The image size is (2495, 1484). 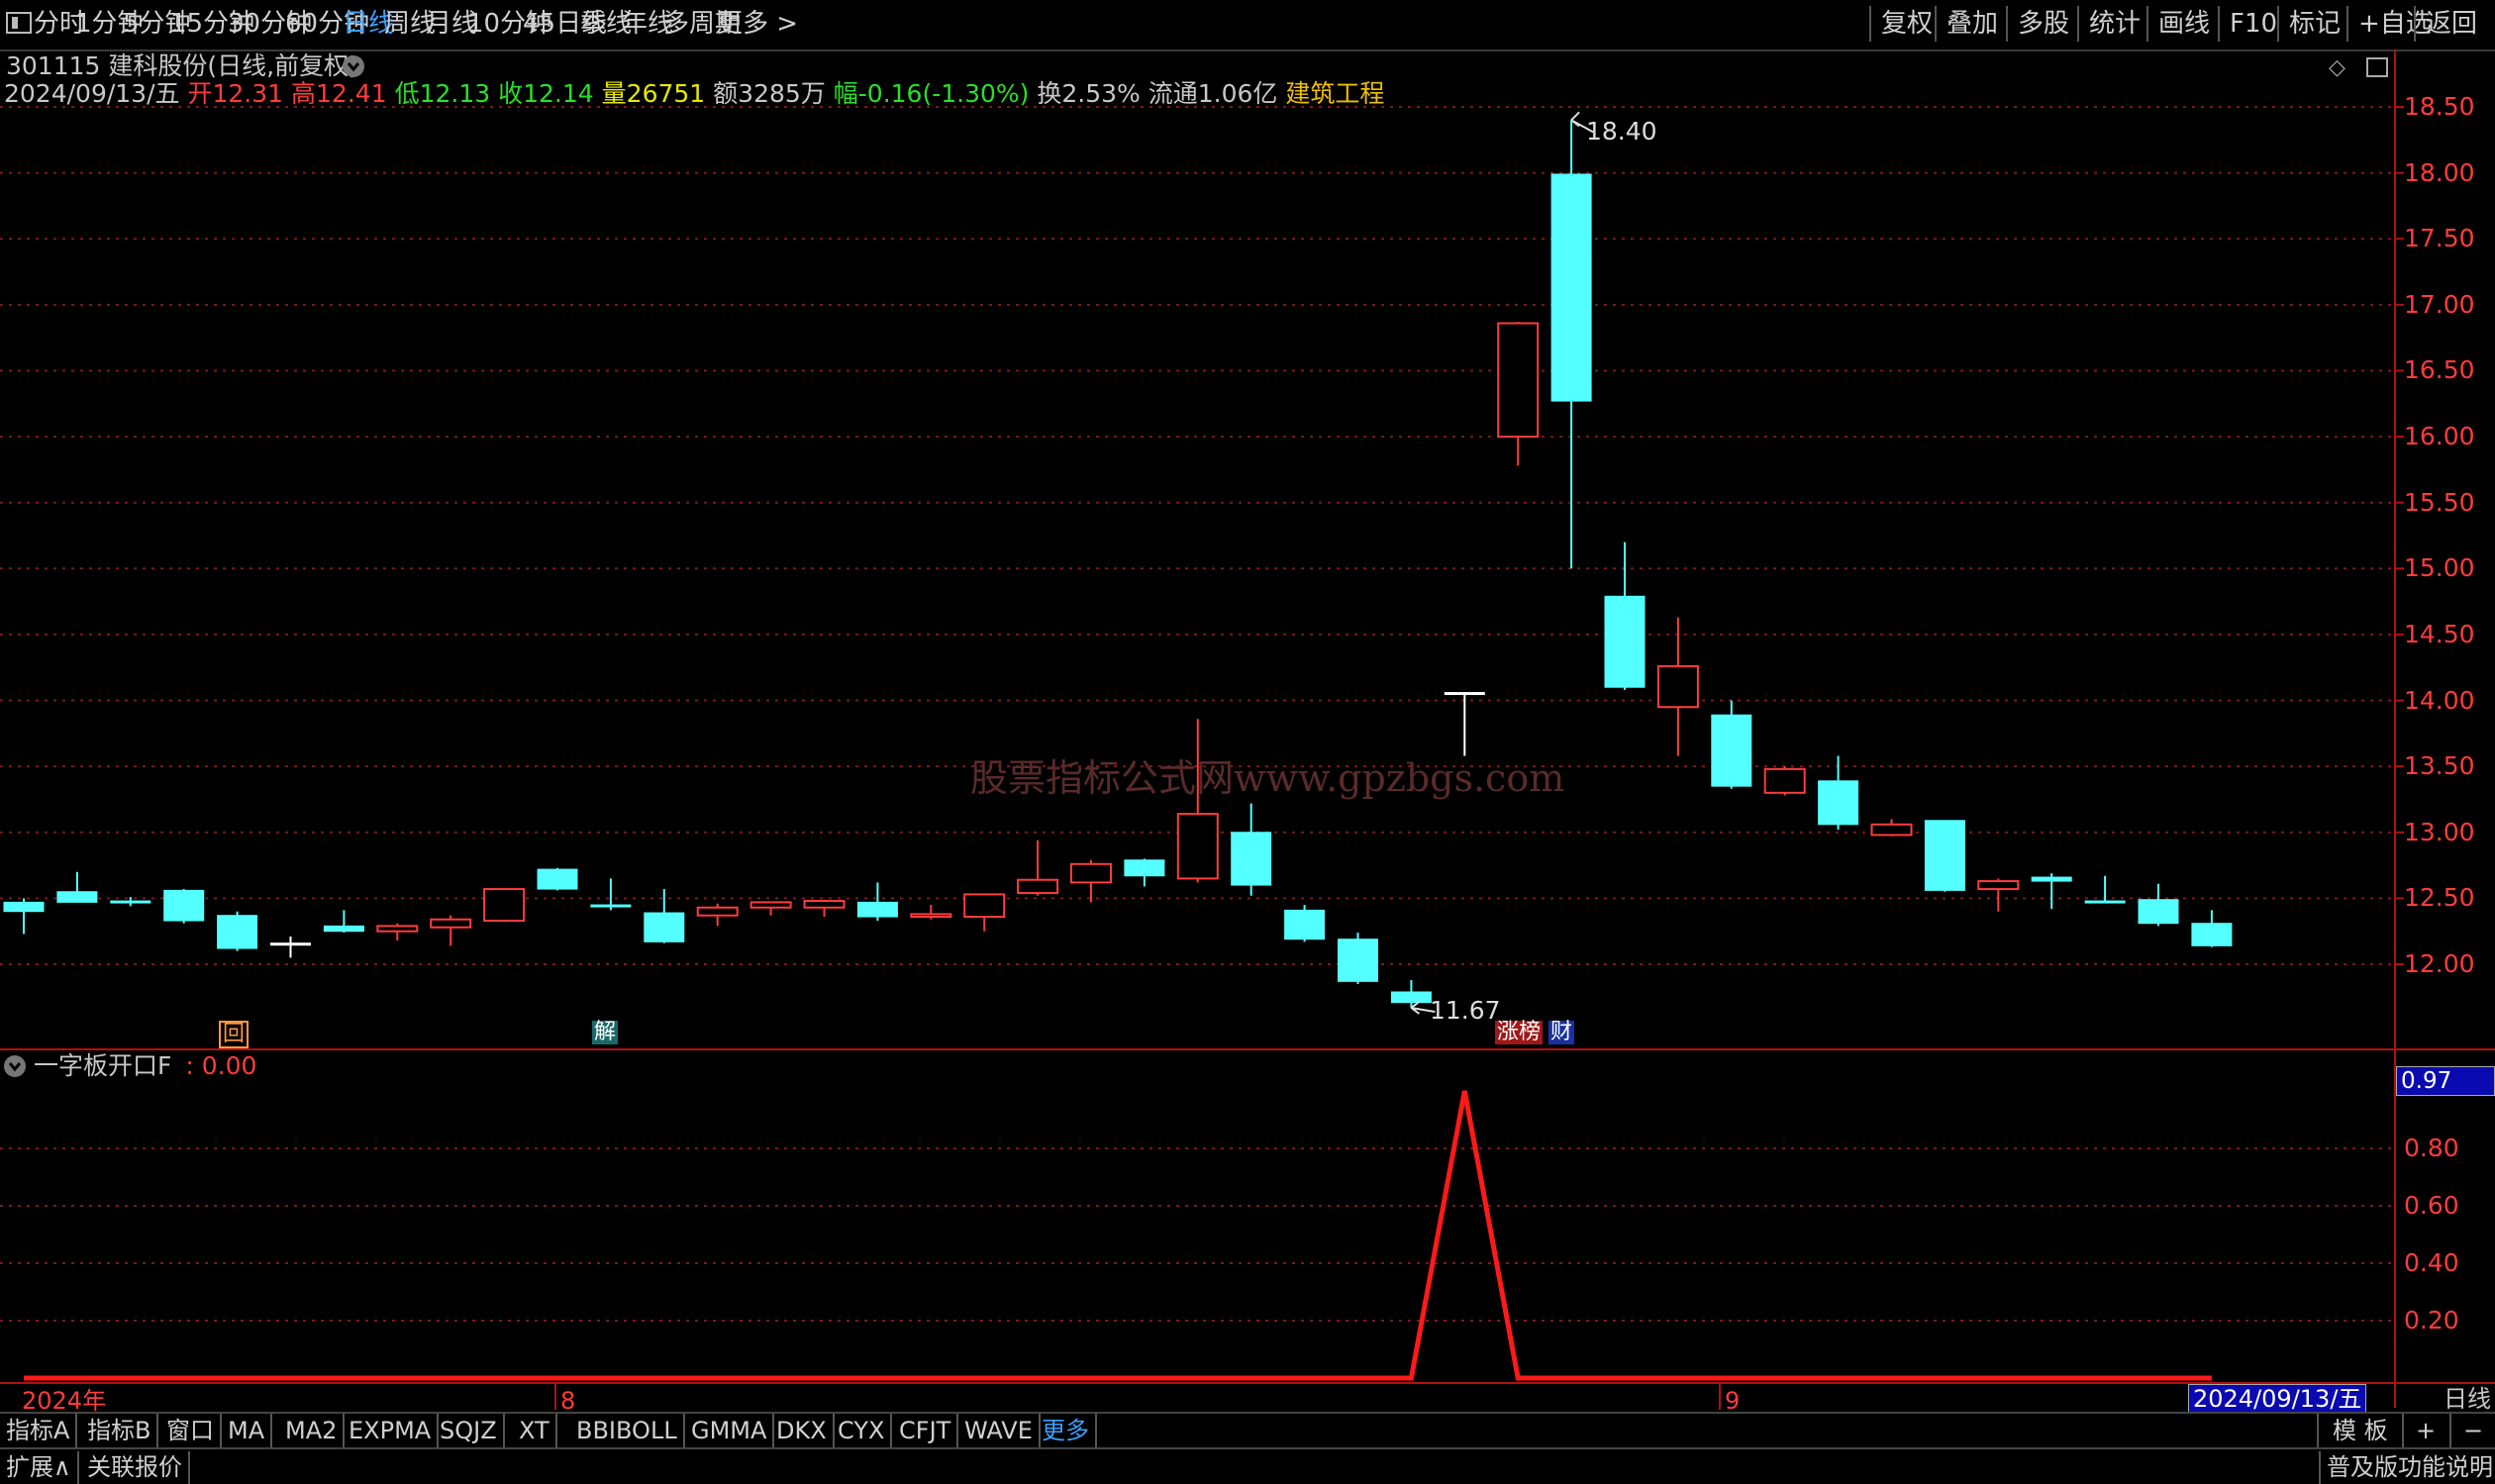 I want to click on indicator-tab: 指标A, so click(x=39, y=1430).